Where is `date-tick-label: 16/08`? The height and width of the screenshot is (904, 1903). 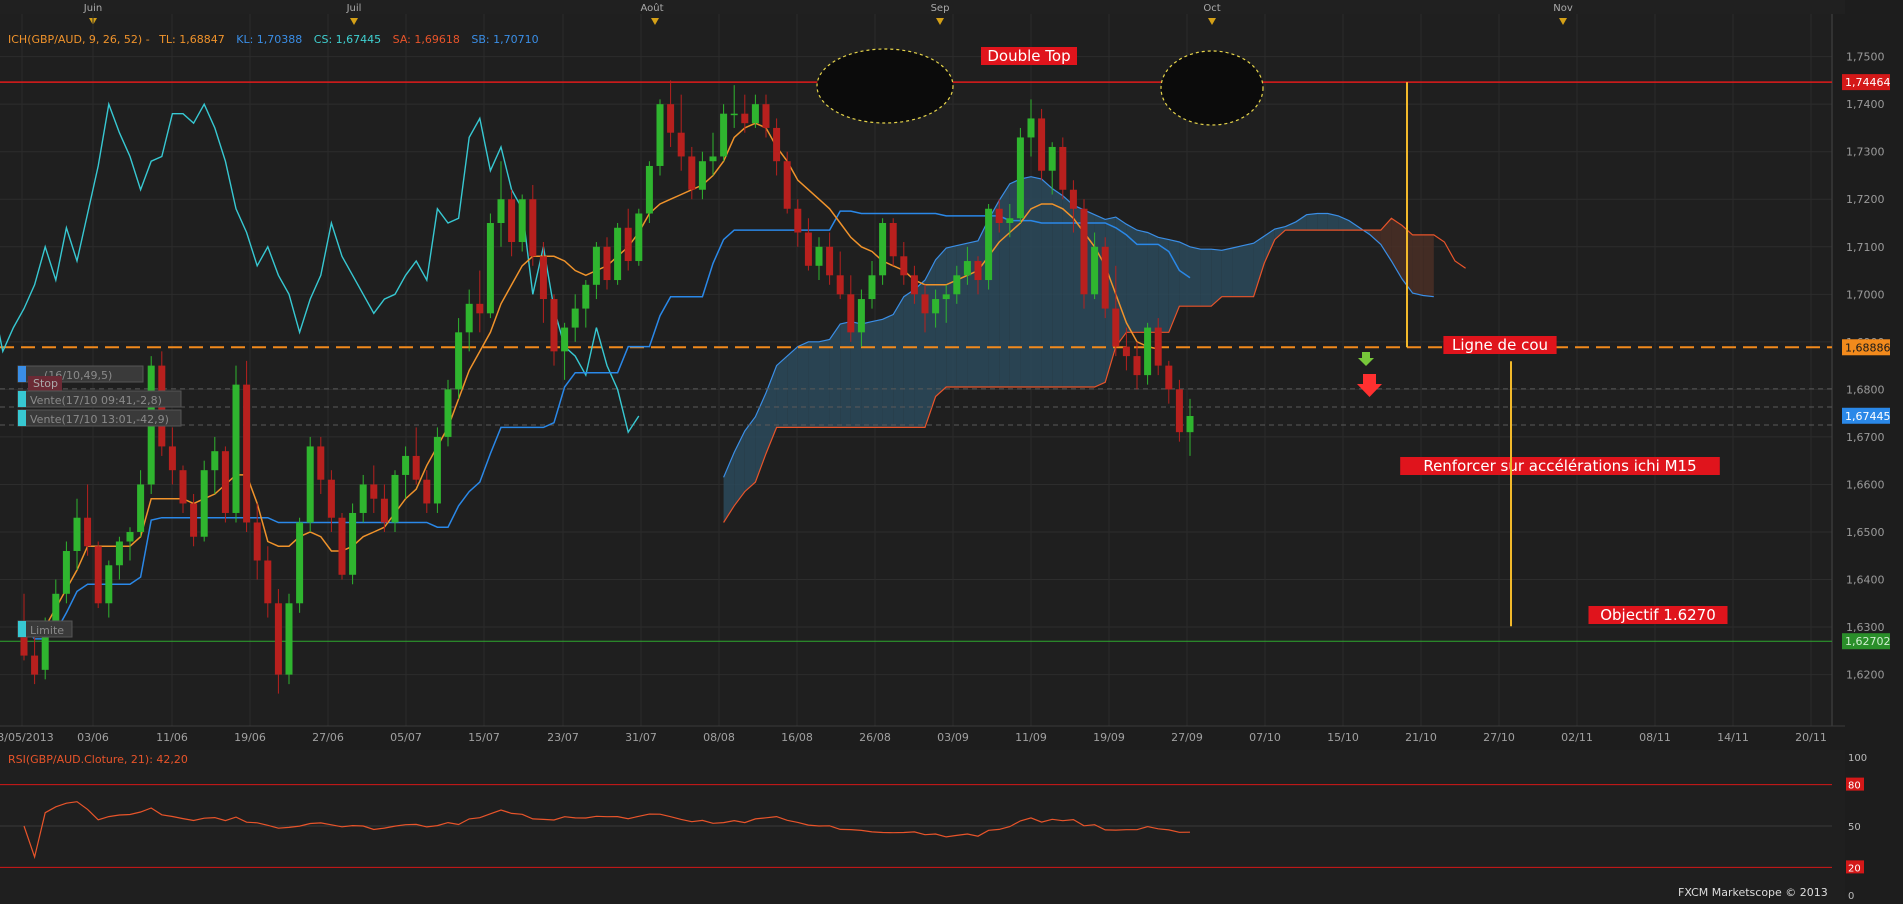
date-tick-label: 16/08 is located at coordinates (797, 737).